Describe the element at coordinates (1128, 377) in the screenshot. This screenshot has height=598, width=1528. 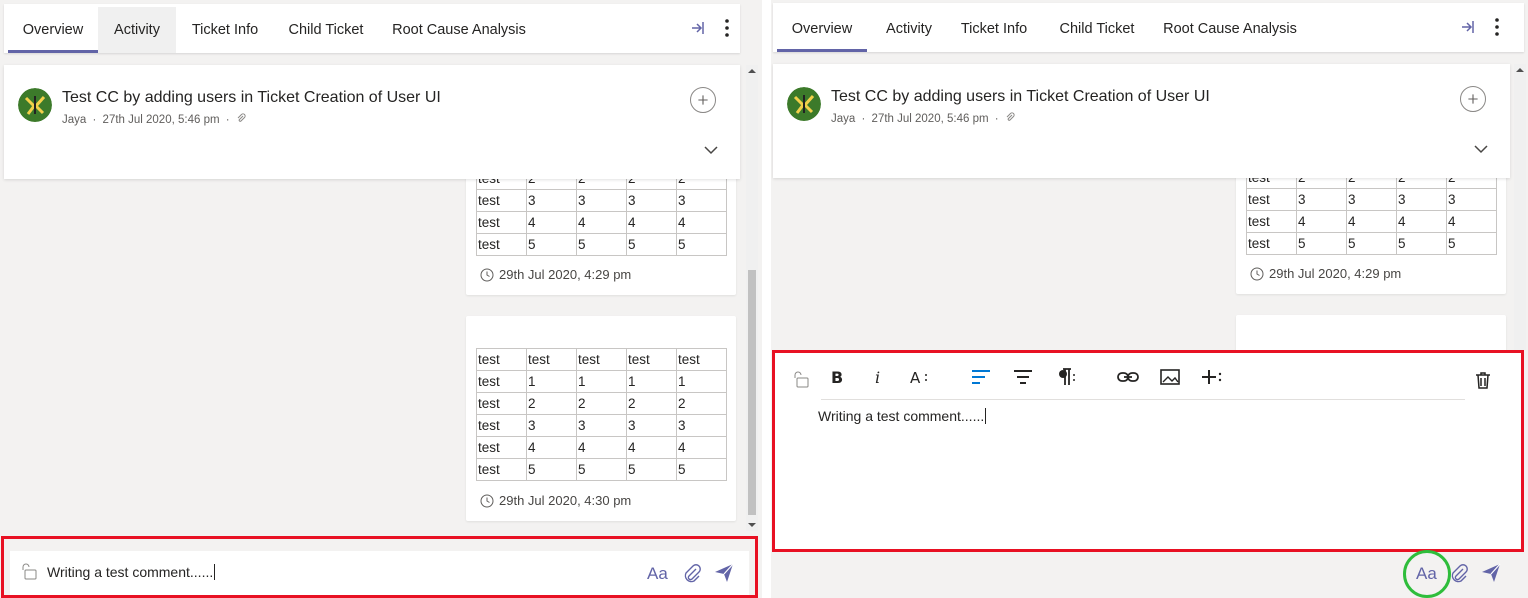
I see `link-icon` at that location.